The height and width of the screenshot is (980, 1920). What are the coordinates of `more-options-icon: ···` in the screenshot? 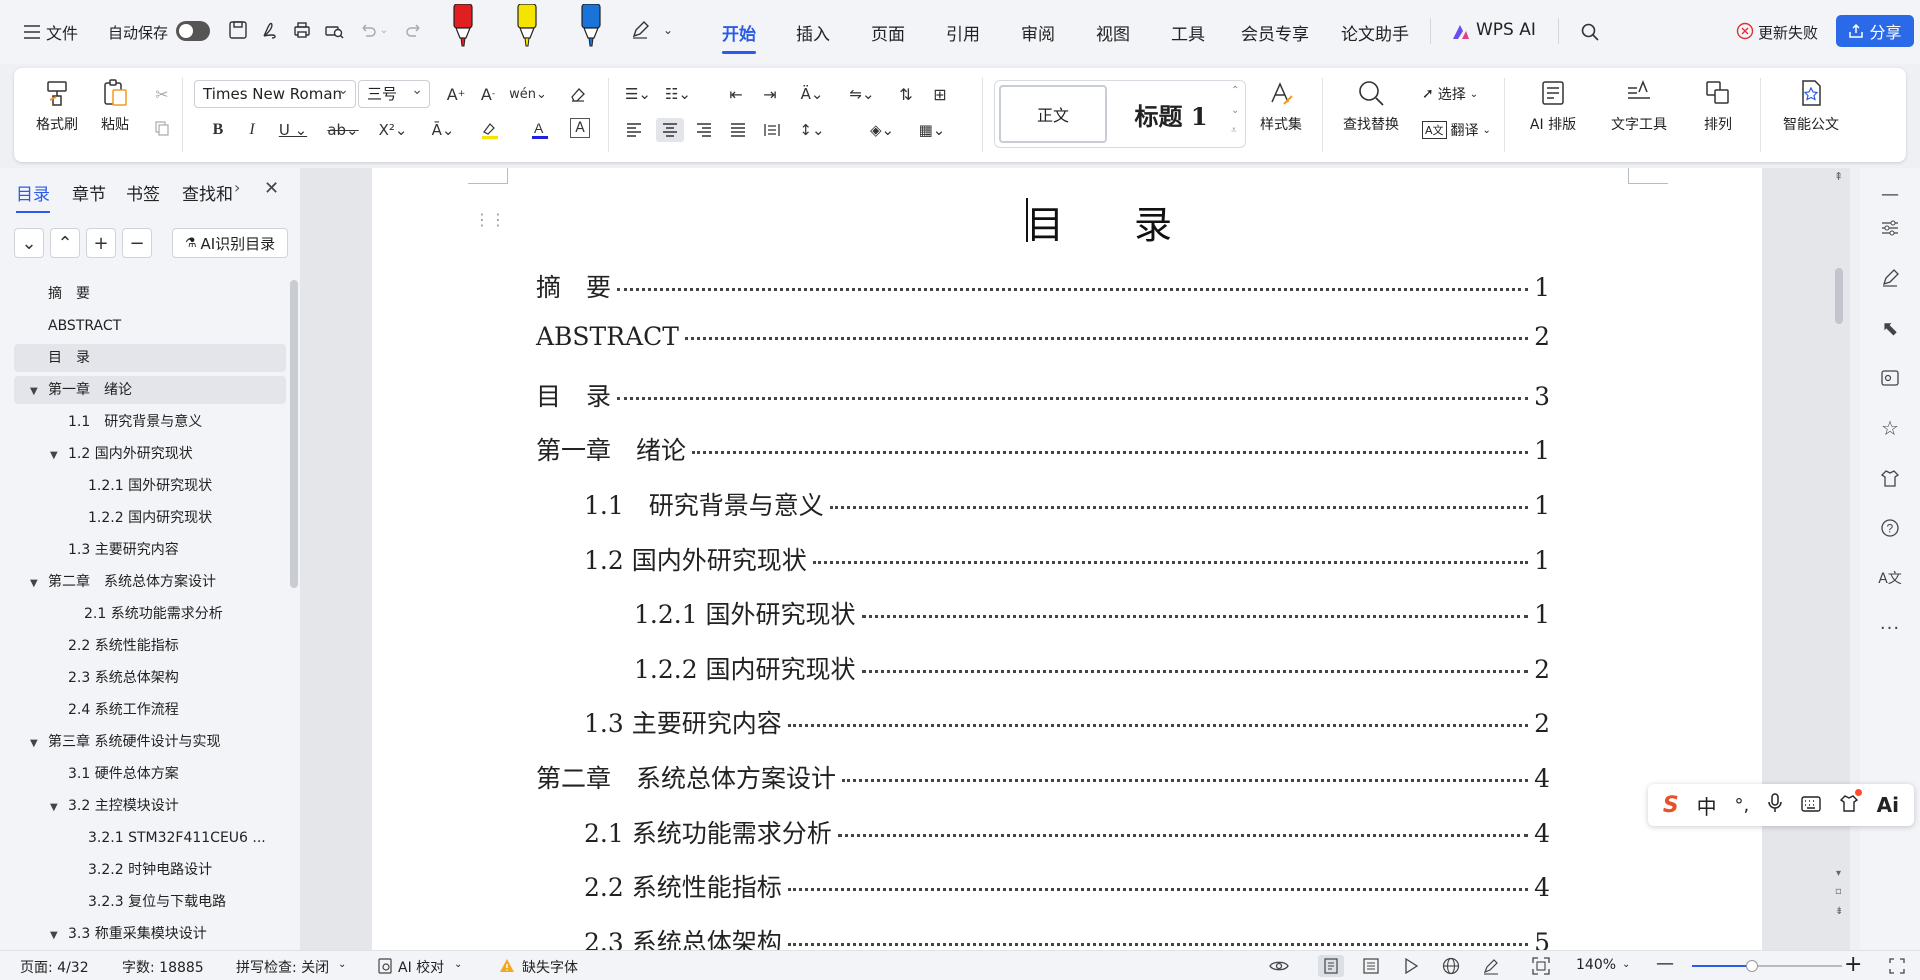 It's located at (1890, 628).